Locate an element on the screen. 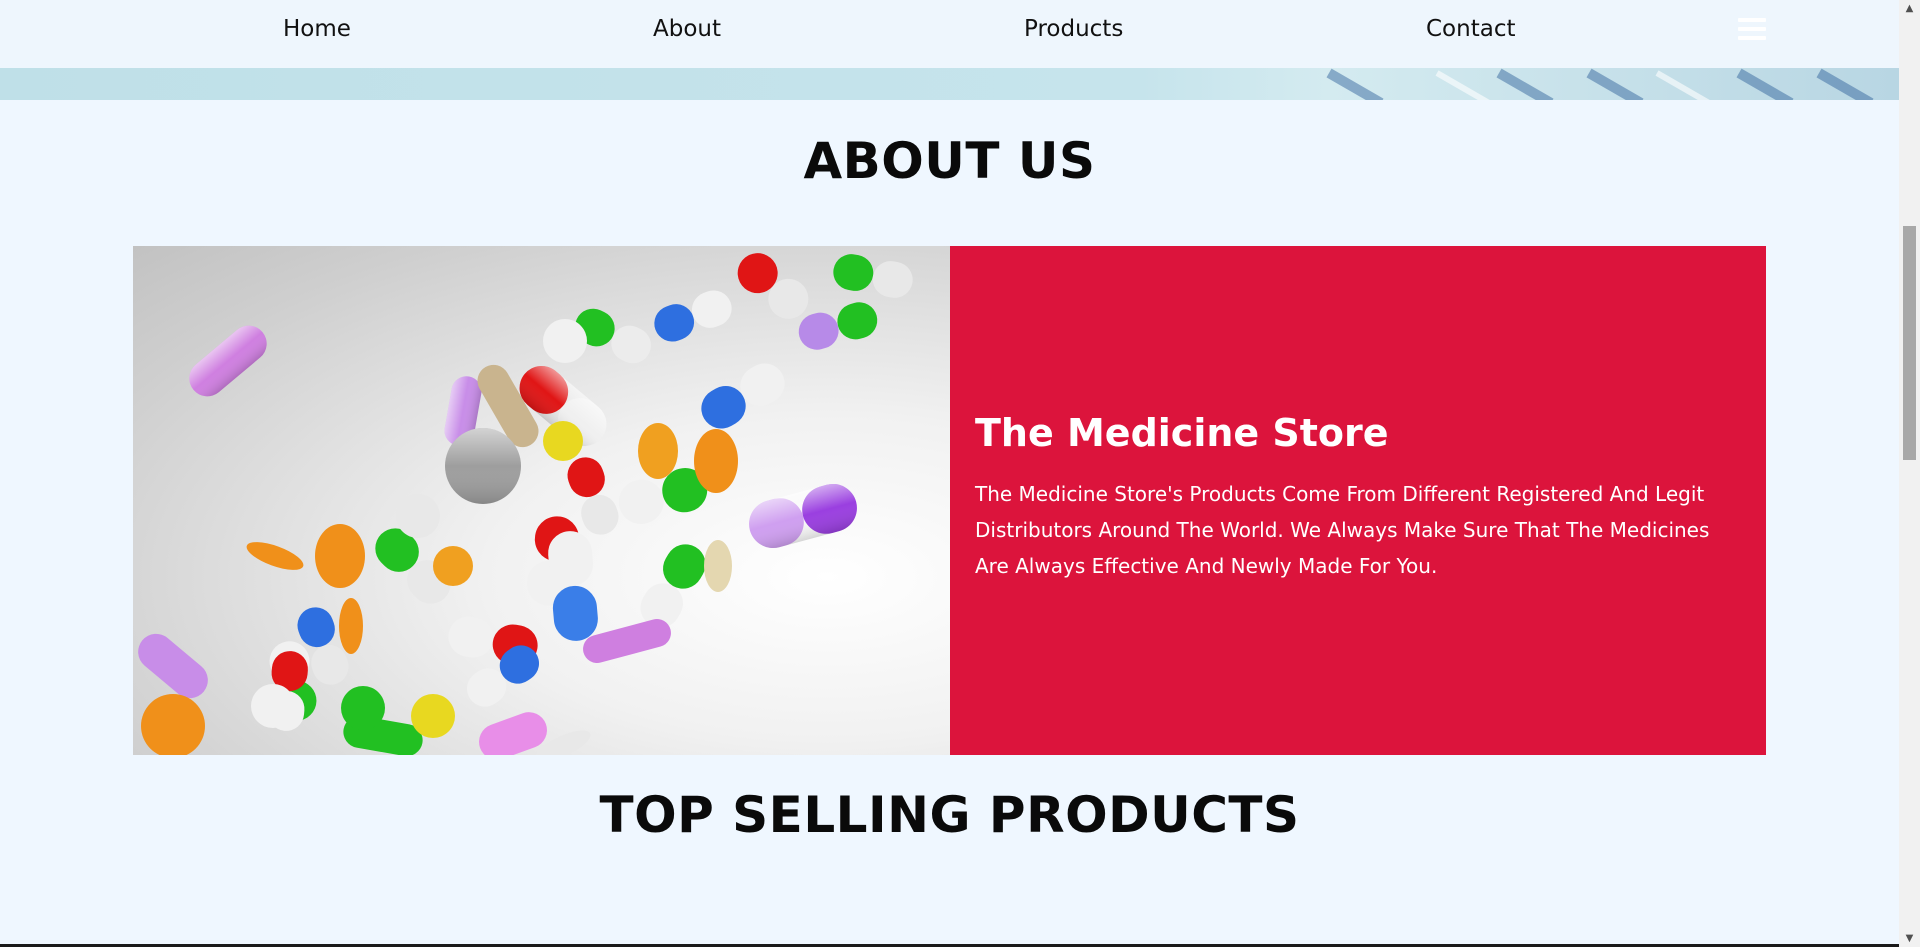 The height and width of the screenshot is (947, 1920). scroll-up-arrow-icon: ▲ is located at coordinates (1909, 8).